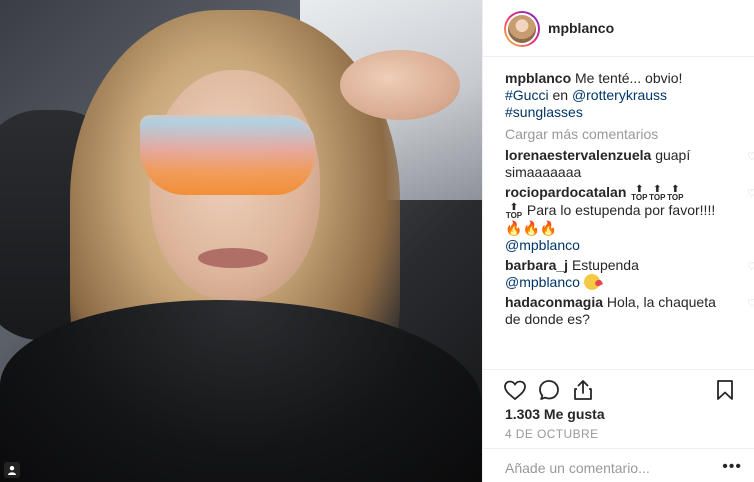 This screenshot has height=482, width=754. Describe the element at coordinates (725, 390) in the screenshot. I see `bookmark-icon` at that location.